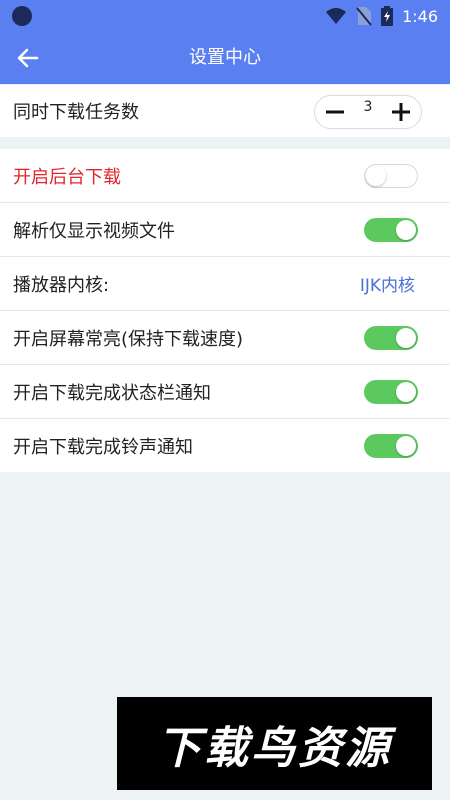 The height and width of the screenshot is (800, 450). I want to click on watermark-text: 下载鸟资源, so click(274, 748).